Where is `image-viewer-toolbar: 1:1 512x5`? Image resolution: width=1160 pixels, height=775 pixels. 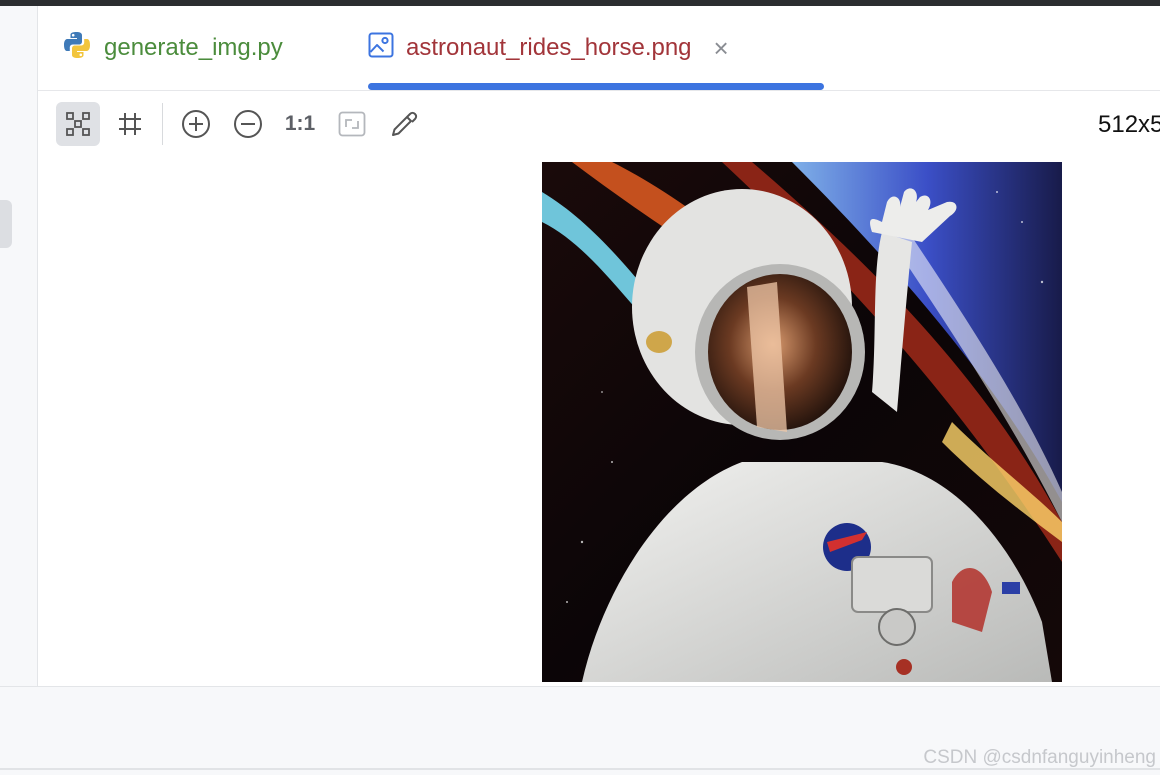
image-viewer-toolbar: 1:1 512x5 is located at coordinates (599, 124).